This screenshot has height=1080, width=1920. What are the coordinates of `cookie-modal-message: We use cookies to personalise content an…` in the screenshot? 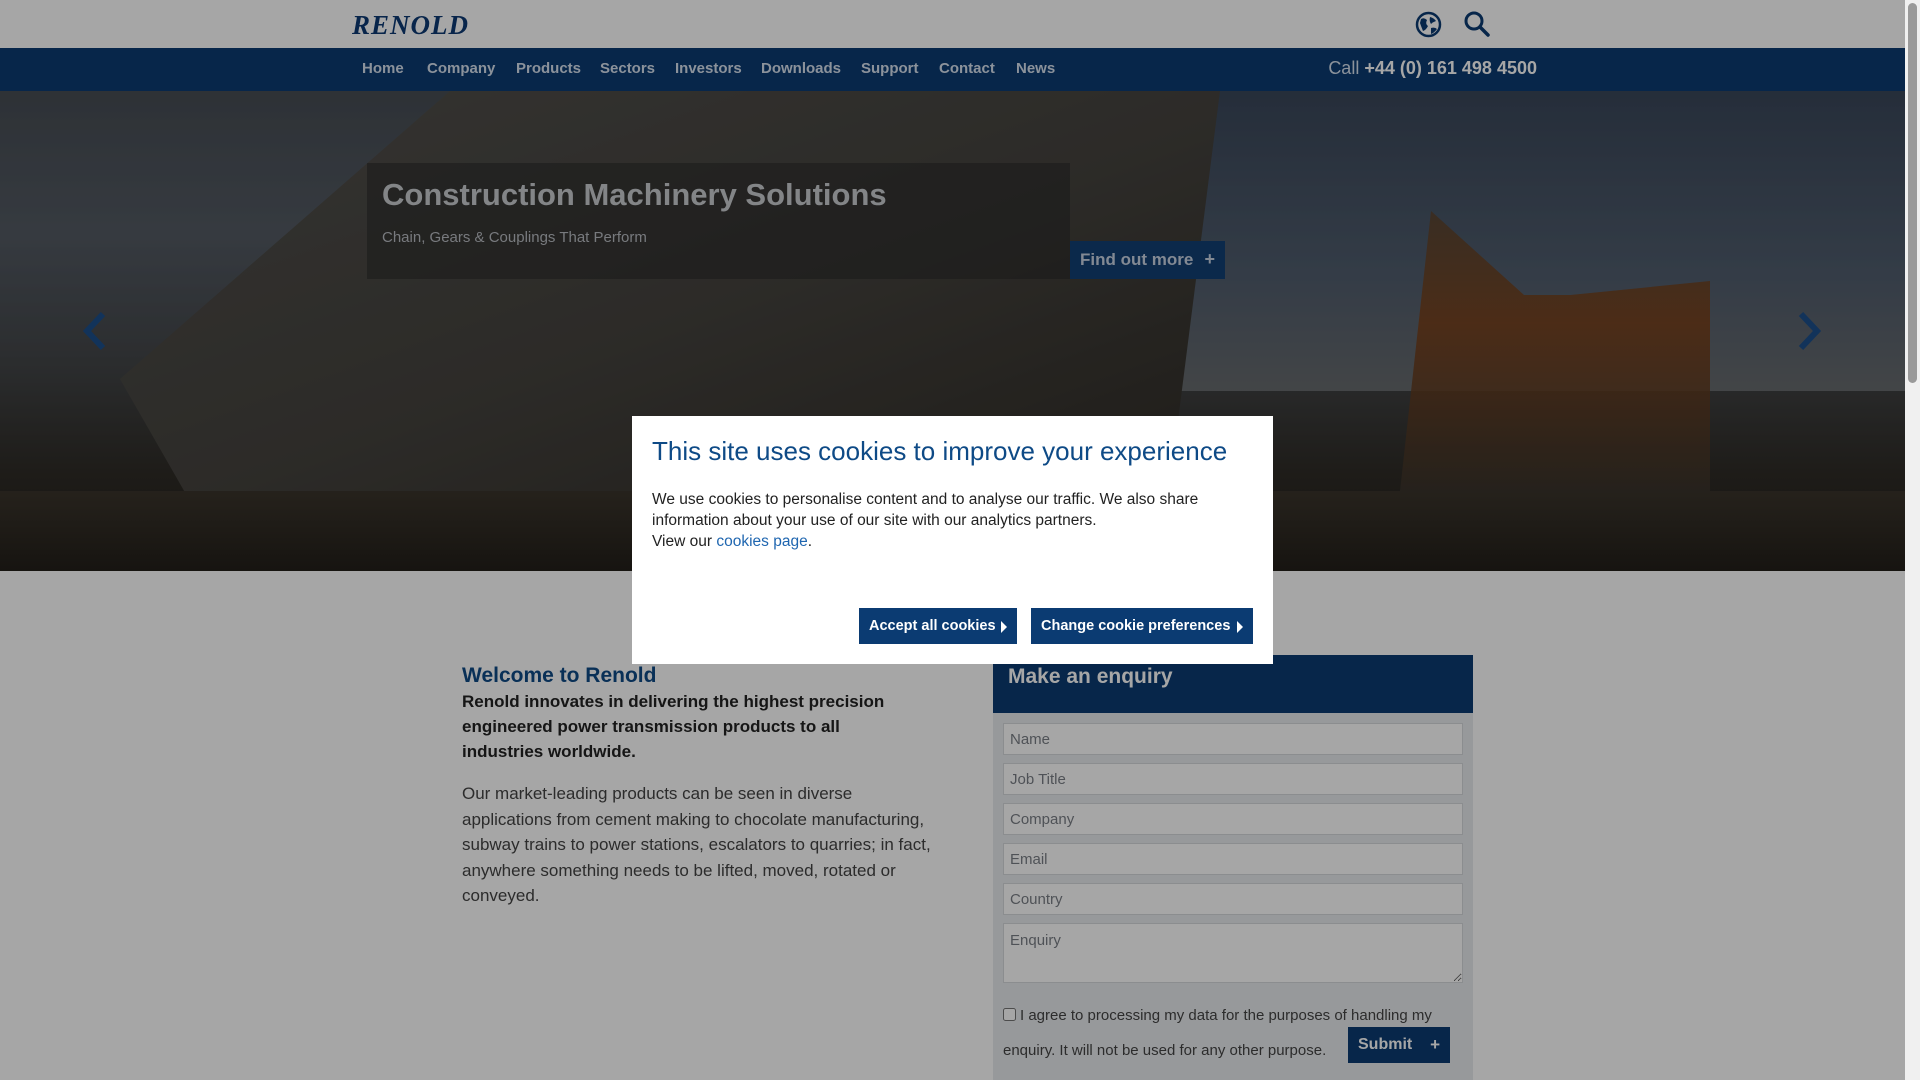 It's located at (952, 520).